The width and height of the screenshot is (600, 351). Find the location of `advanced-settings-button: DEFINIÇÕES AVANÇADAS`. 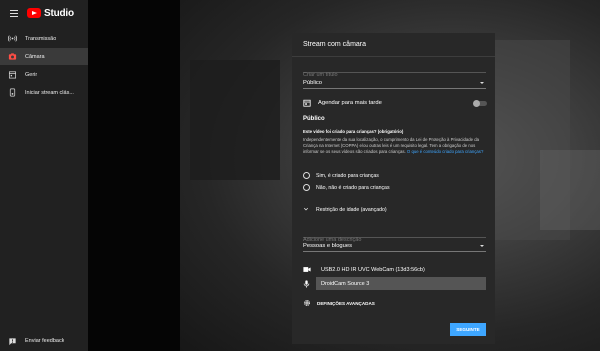

advanced-settings-button: DEFINIÇÕES AVANÇADAS is located at coordinates (339, 303).